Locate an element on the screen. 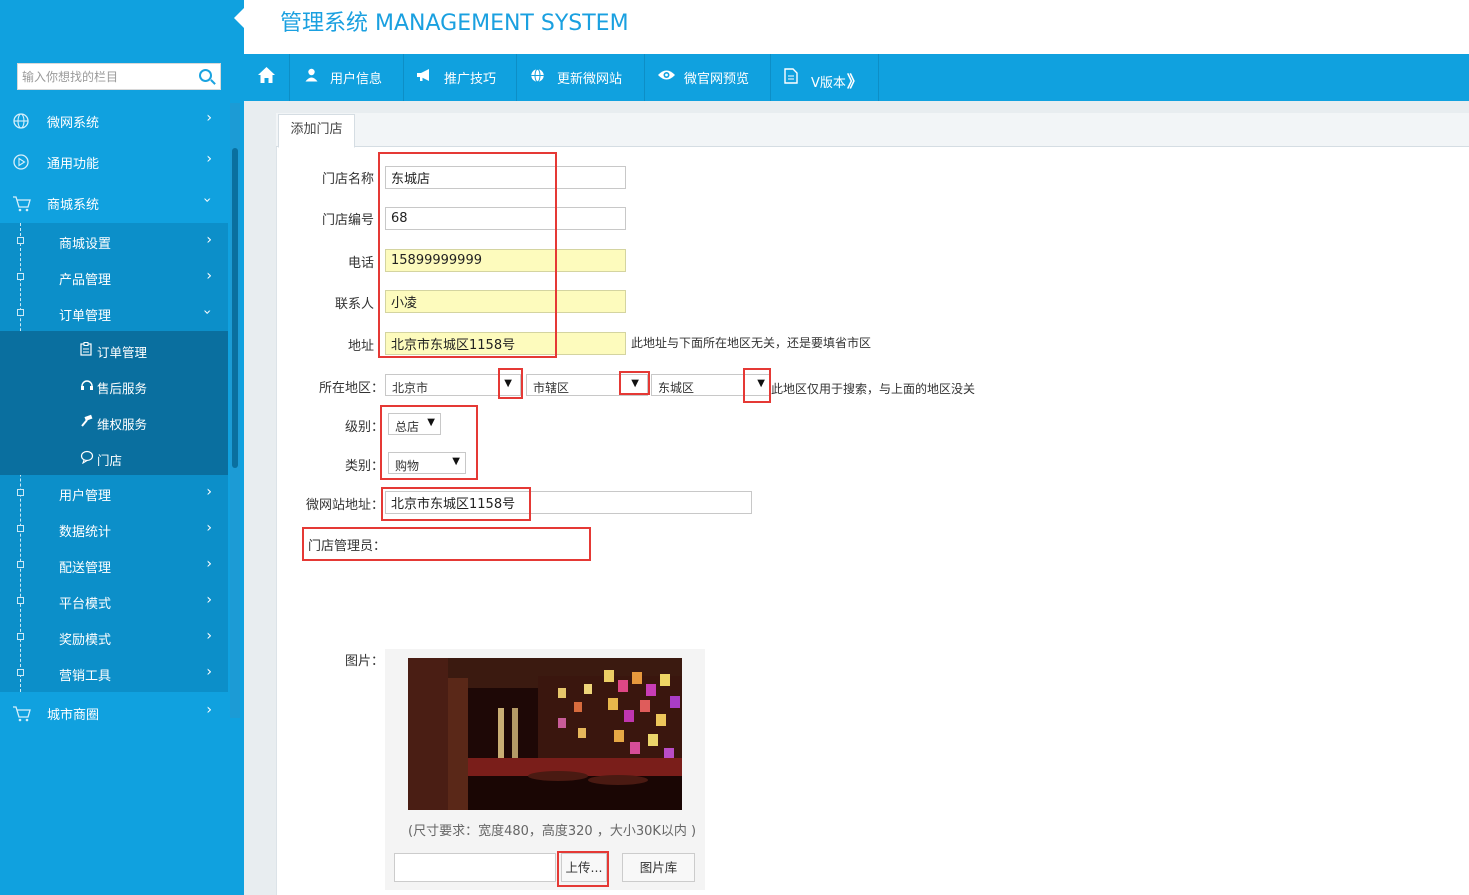 This screenshot has width=1469, height=895. sidebar-item-label: 售后服务 is located at coordinates (122, 388).